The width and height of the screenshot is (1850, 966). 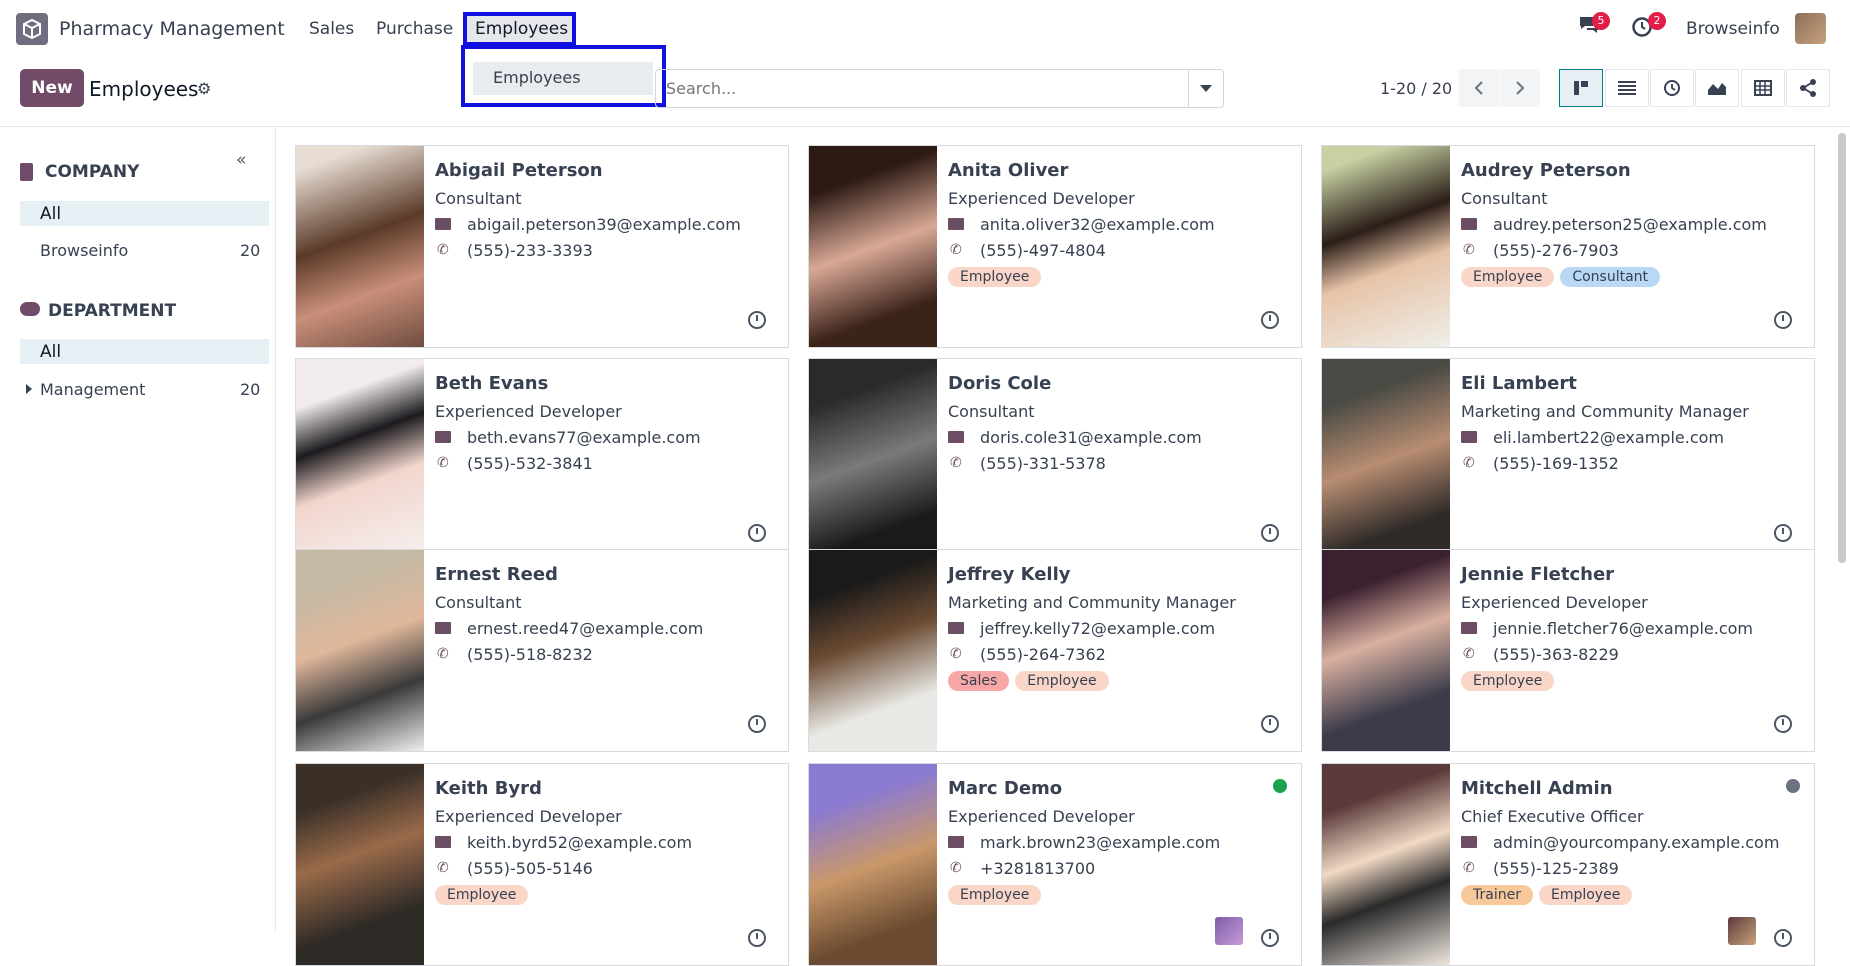 What do you see at coordinates (1497, 895) in the screenshot?
I see `employee-tag: Trainer` at bounding box center [1497, 895].